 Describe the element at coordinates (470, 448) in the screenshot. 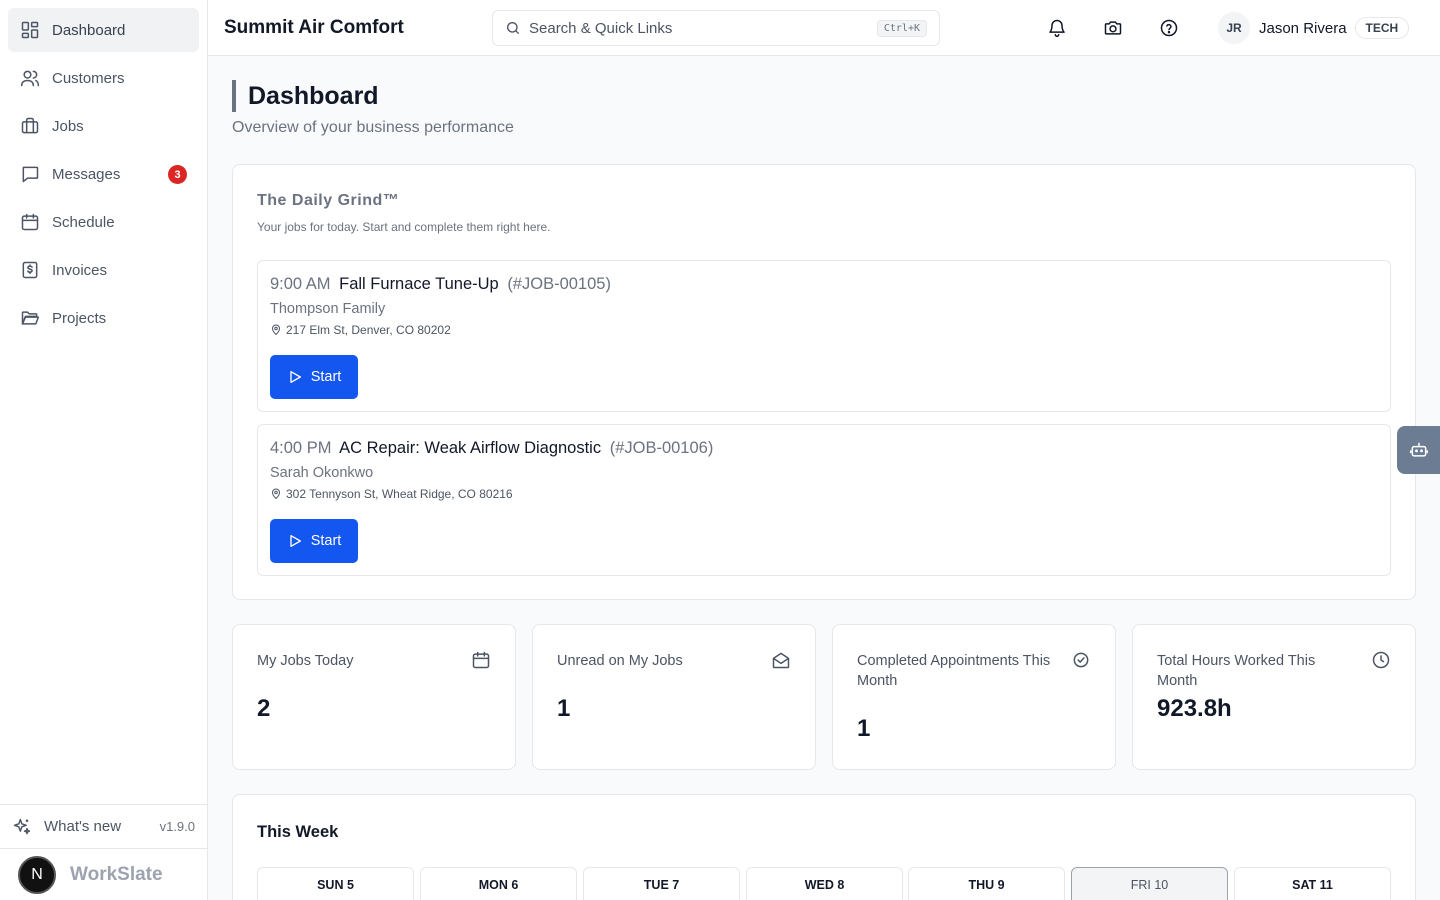

I see `job-title: AC Repair: Weak Airflow Diagnostic` at that location.